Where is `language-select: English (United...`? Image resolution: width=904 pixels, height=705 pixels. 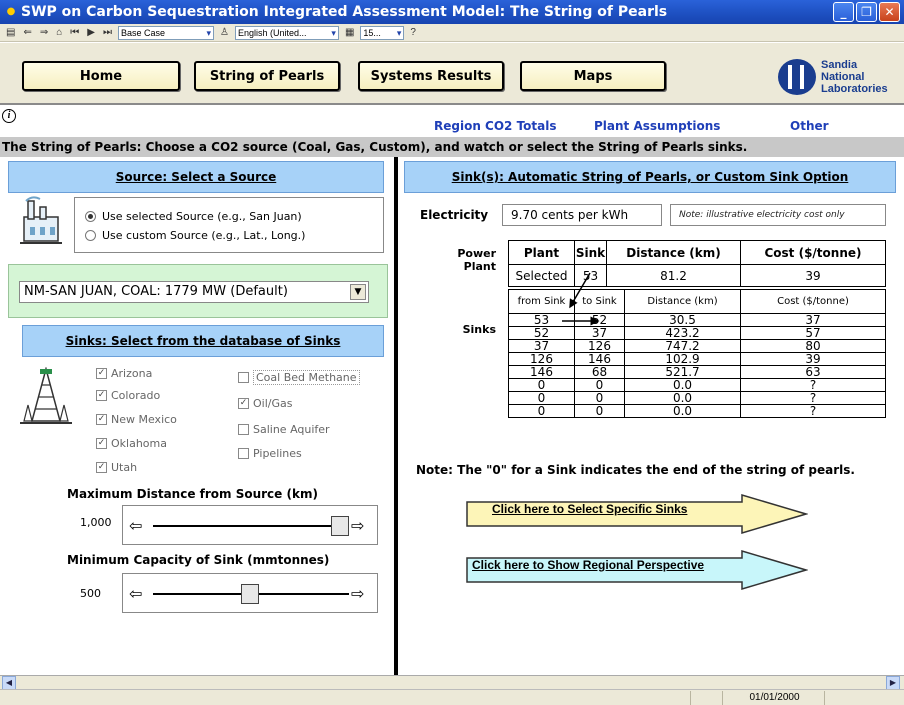 language-select: English (United... is located at coordinates (286, 32).